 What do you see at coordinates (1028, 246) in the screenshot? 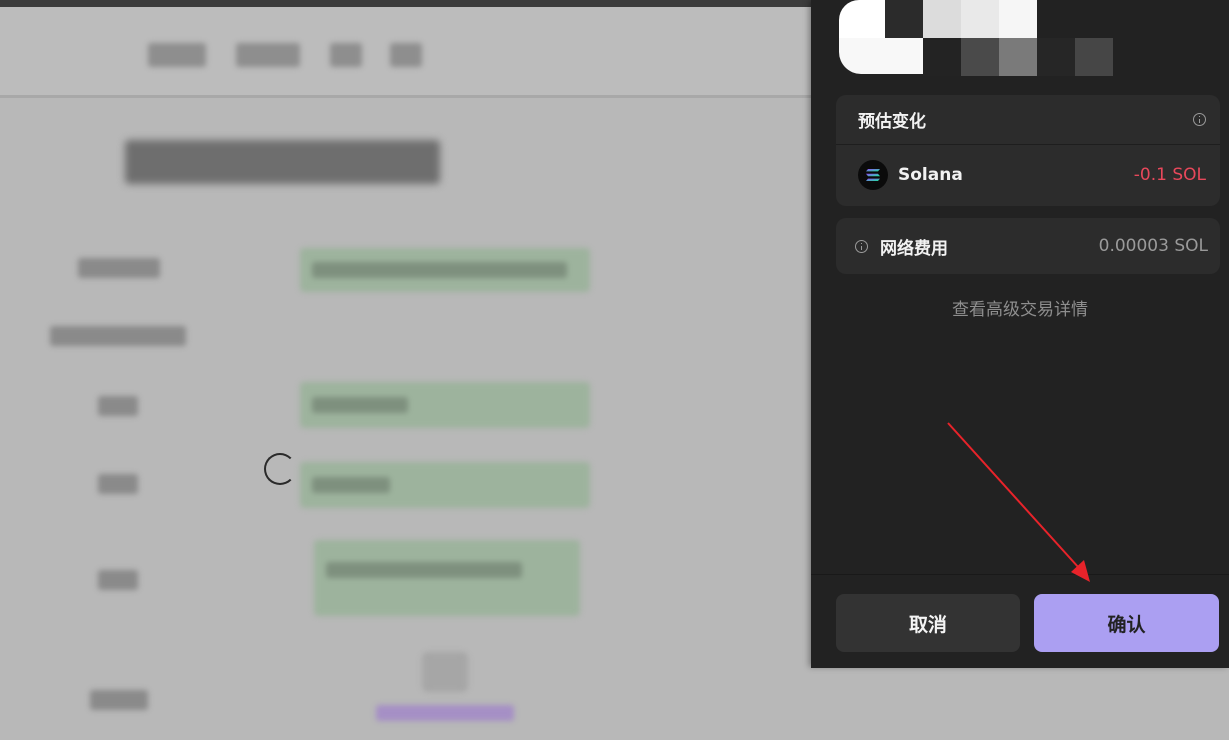
I see `network-fee-card: 网络费用 0.00003 SOL` at bounding box center [1028, 246].